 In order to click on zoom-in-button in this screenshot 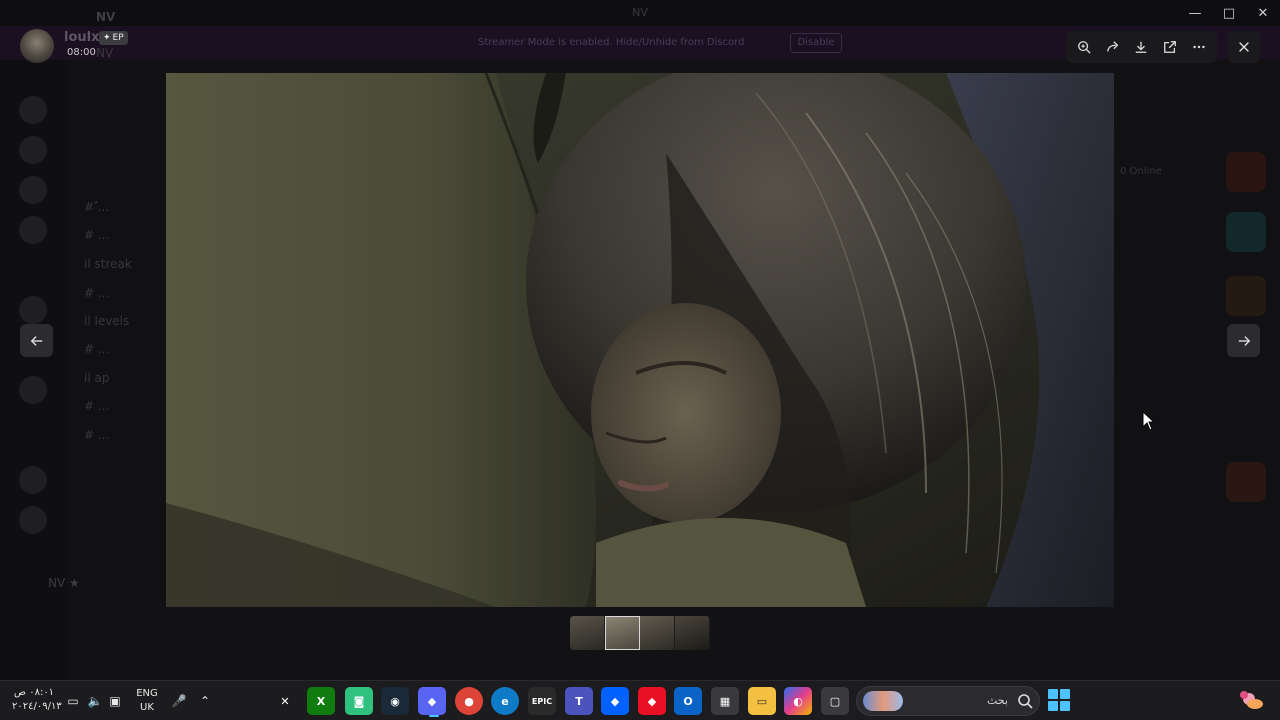, I will do `click(1084, 47)`.